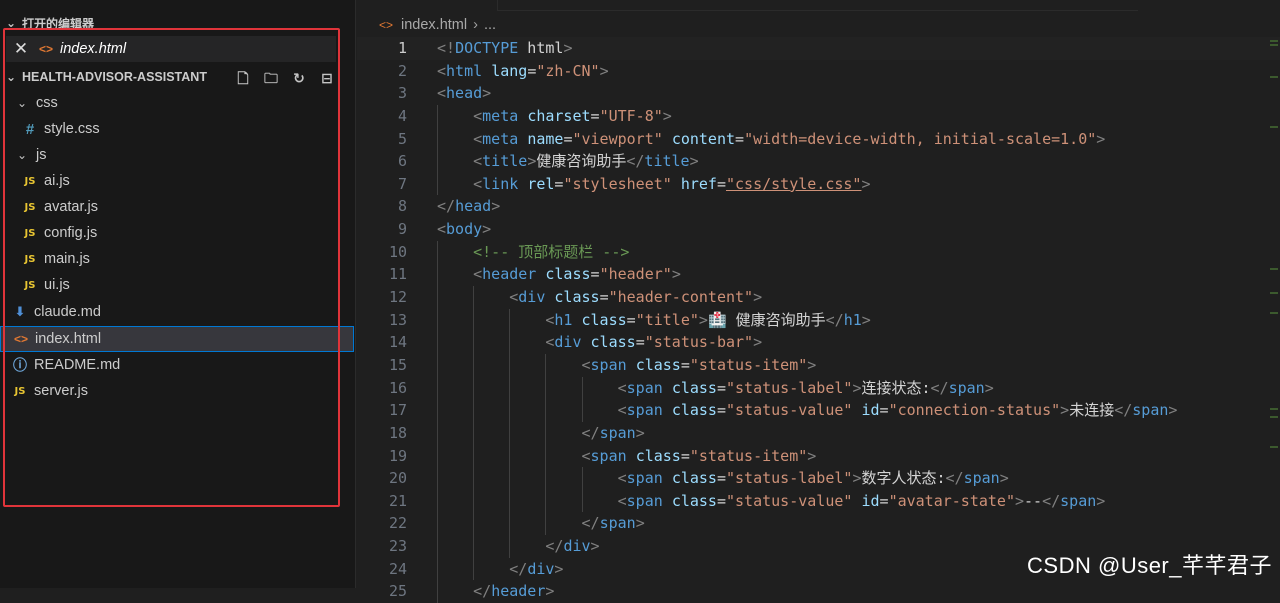 This screenshot has width=1280, height=603. I want to click on tree-item-label: js, so click(41, 155).